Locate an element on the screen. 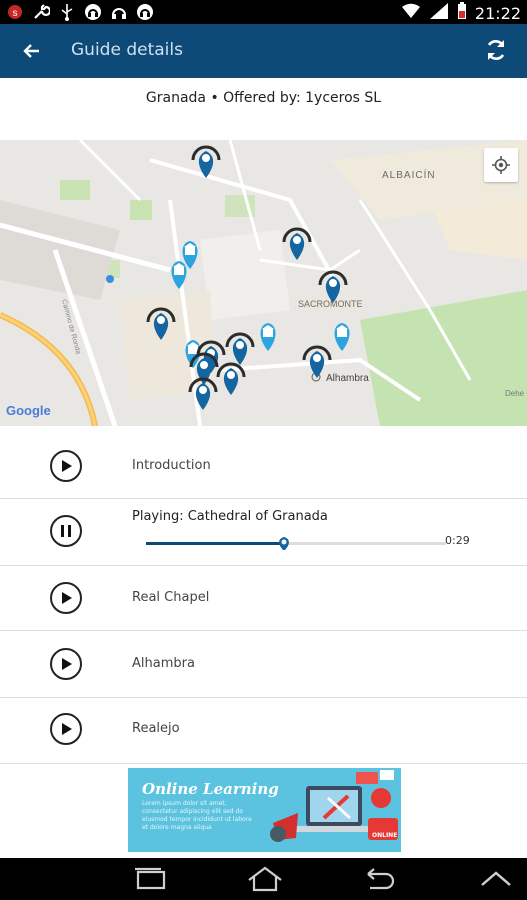 This screenshot has height=900, width=527. status-bar-notifications: s is located at coordinates (80, 12).